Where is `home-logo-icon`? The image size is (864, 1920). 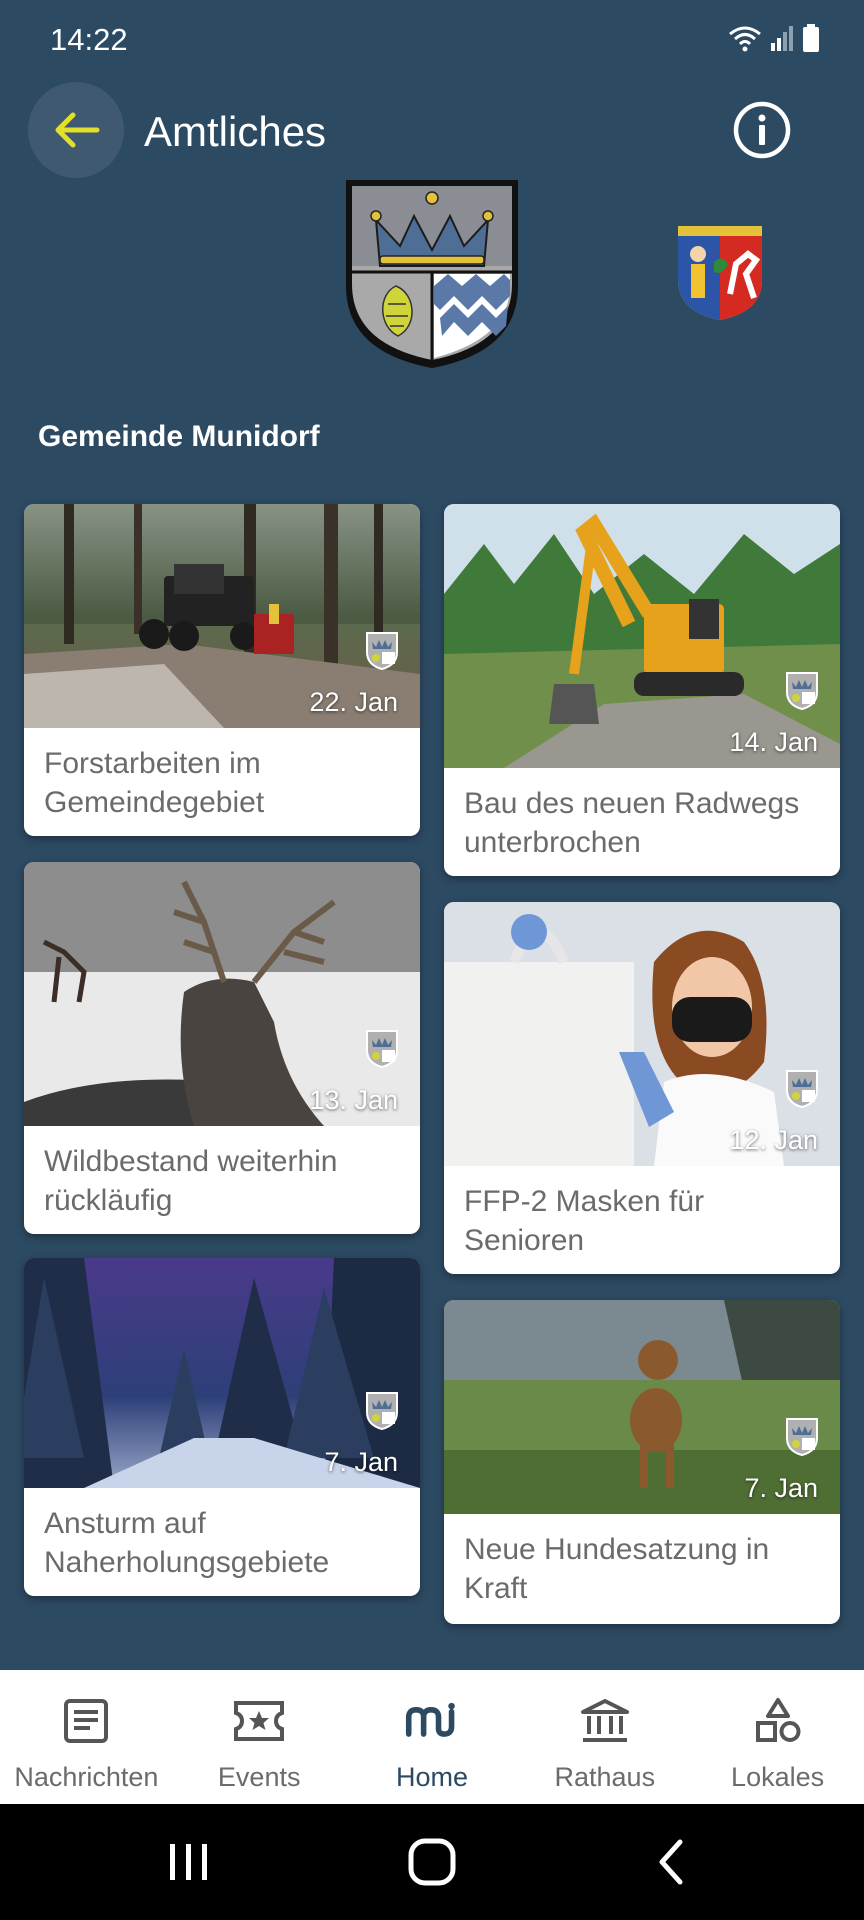 home-logo-icon is located at coordinates (432, 1721).